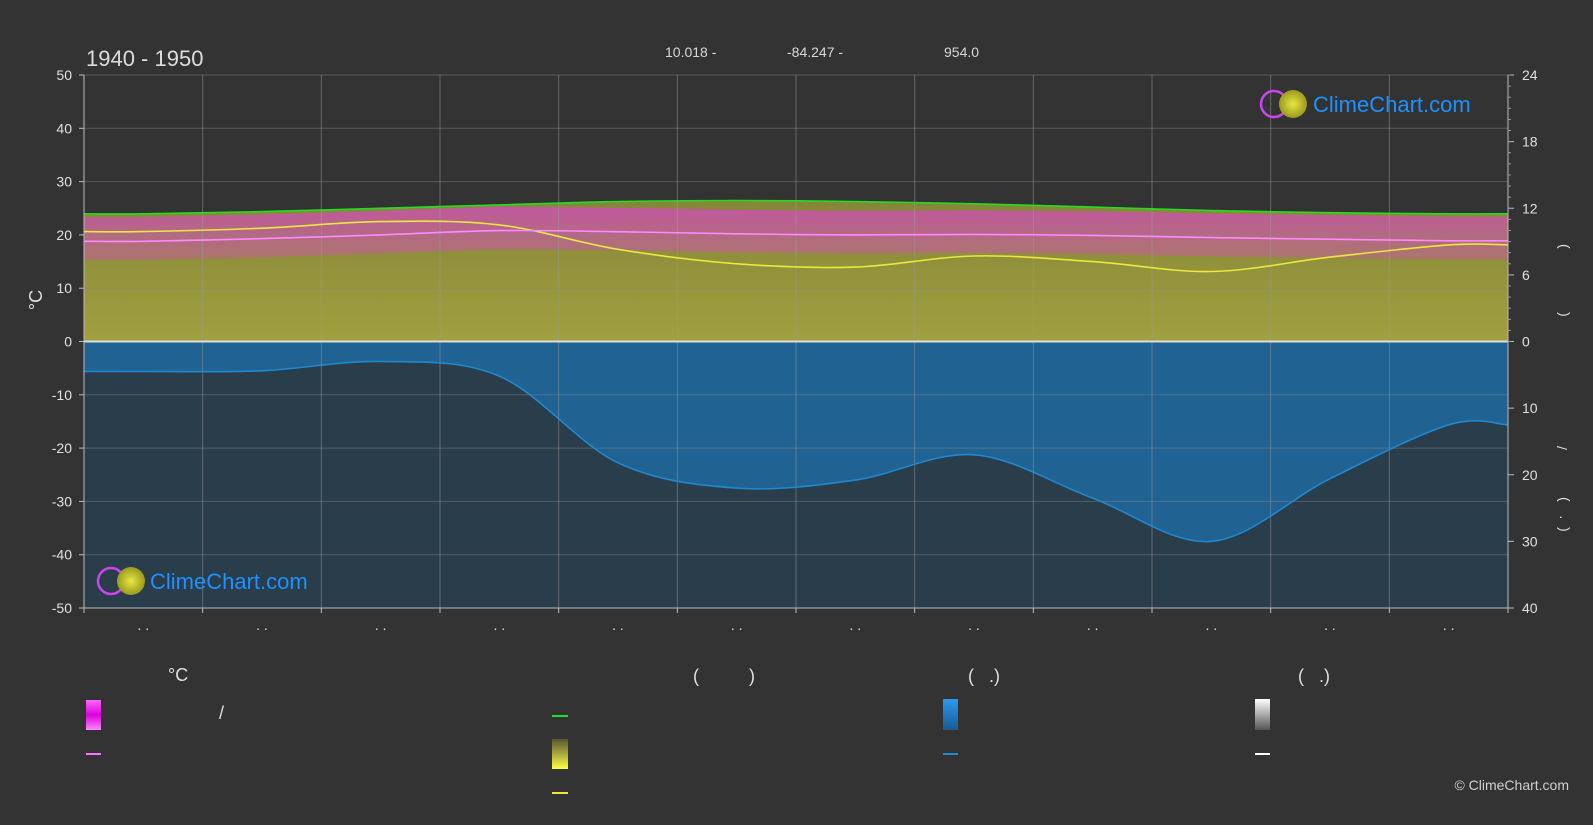 The image size is (1593, 825). What do you see at coordinates (64, 75) in the screenshot?
I see `left-tick-label: 50` at bounding box center [64, 75].